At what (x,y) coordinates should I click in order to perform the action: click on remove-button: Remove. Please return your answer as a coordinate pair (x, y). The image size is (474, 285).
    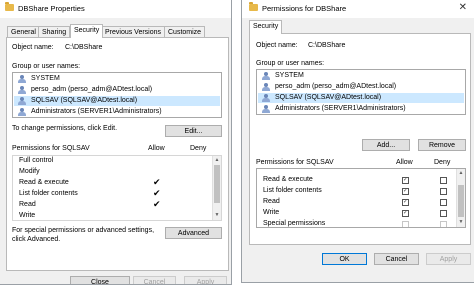
    Looking at the image, I should click on (442, 145).